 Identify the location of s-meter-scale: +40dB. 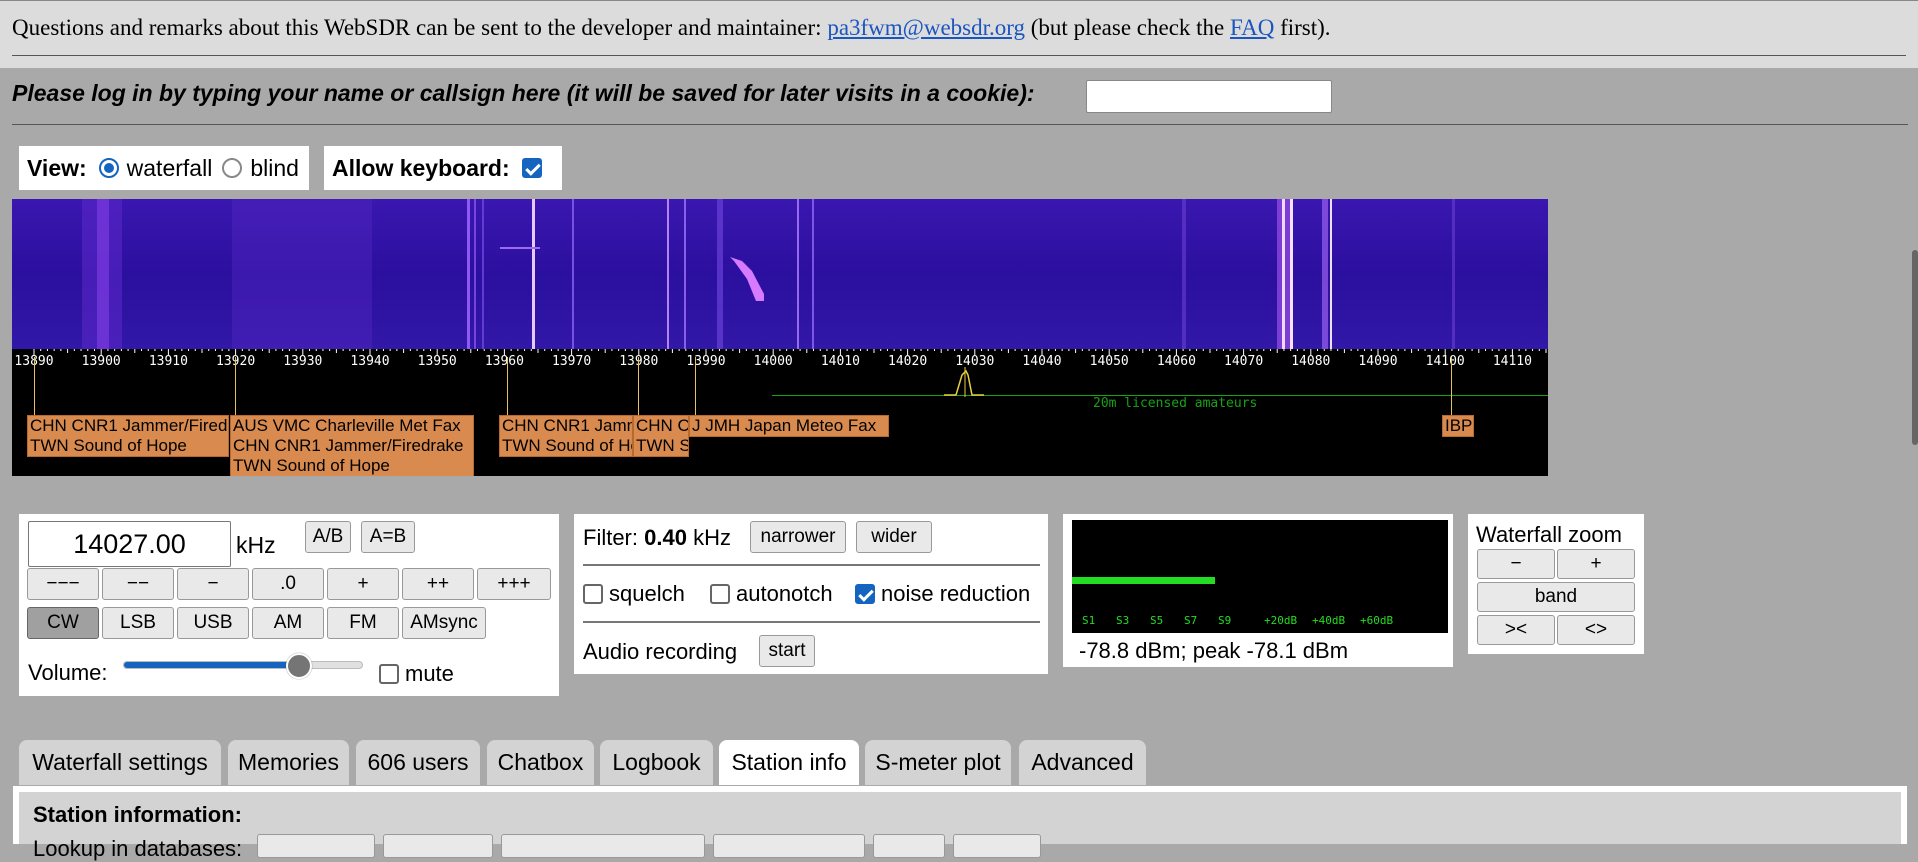
(1329, 620).